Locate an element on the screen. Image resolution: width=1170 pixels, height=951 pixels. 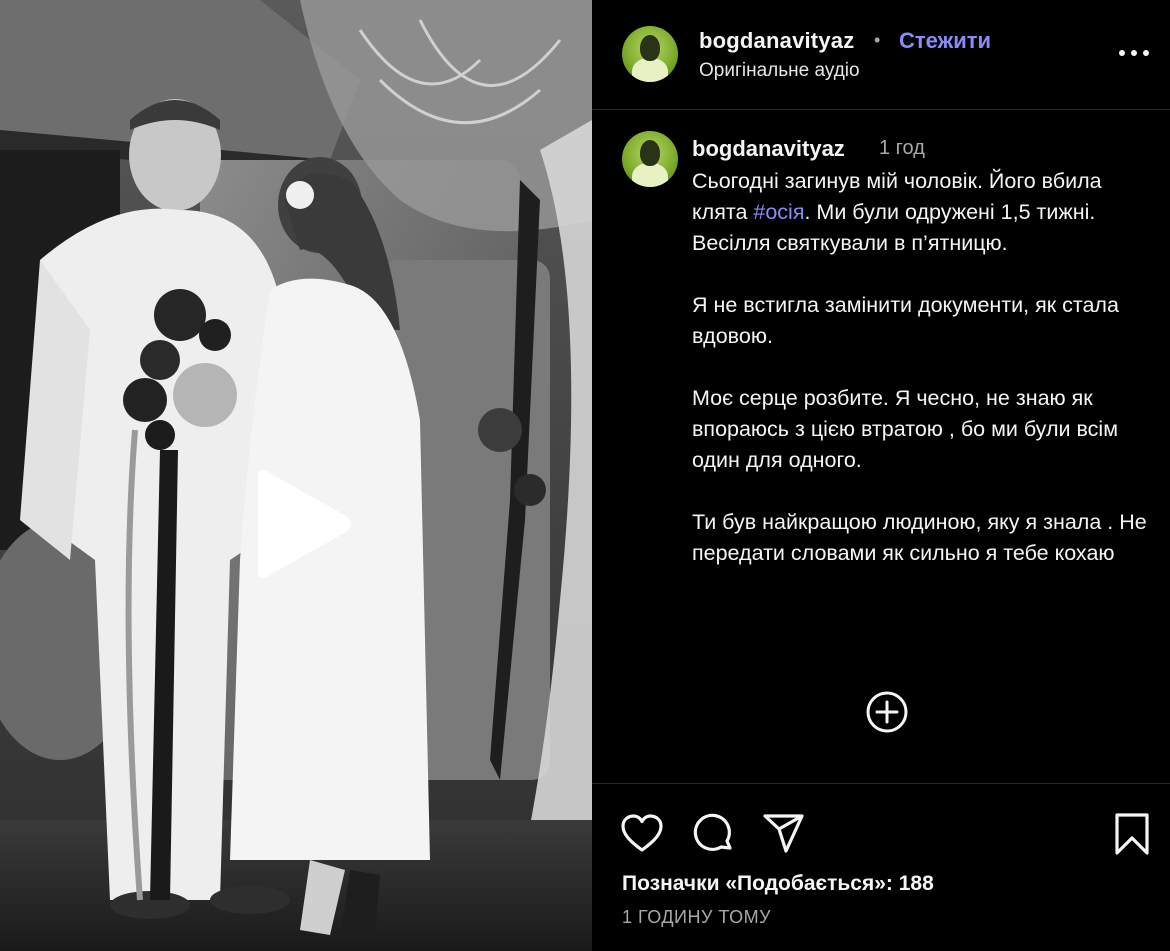
send-icon is located at coordinates (784, 833).